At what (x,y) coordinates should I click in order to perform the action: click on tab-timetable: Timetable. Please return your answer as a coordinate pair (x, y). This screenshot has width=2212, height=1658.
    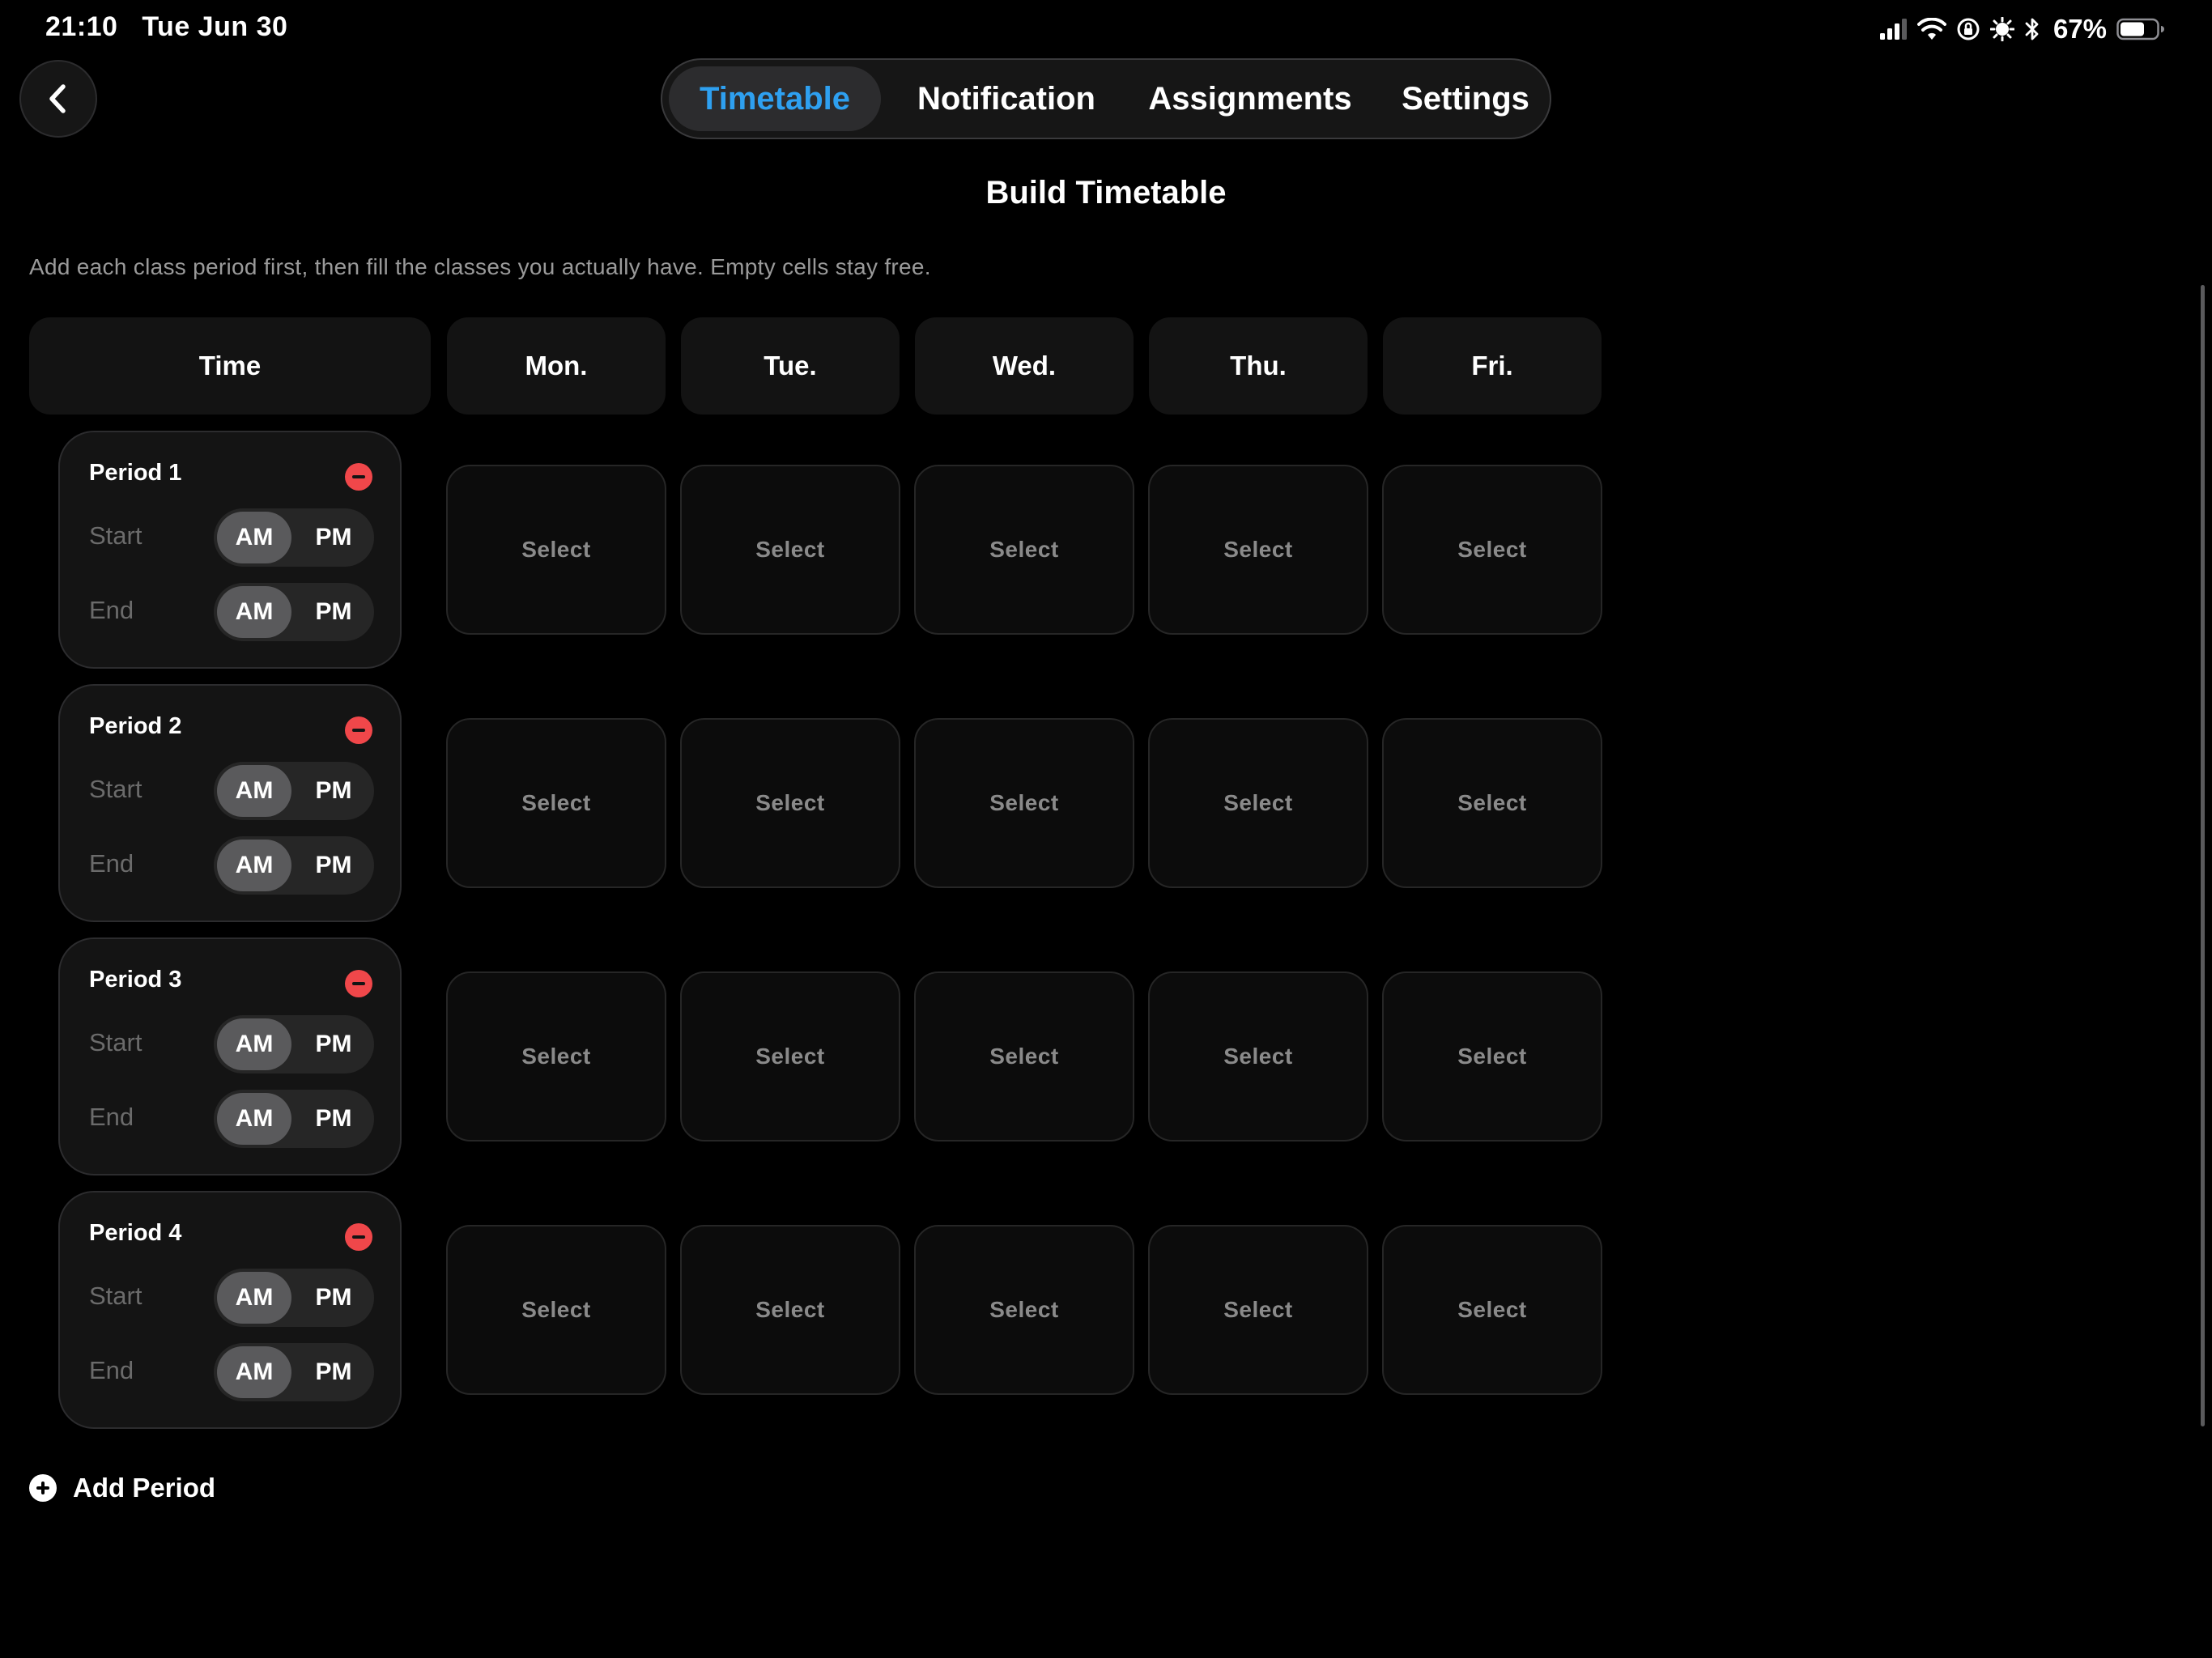
    Looking at the image, I should click on (775, 98).